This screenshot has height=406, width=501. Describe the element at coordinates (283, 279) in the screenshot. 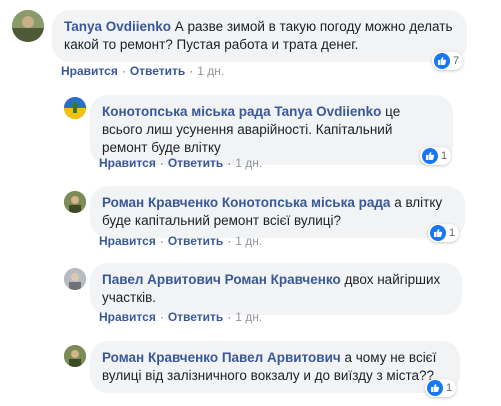

I see `mention-link: Роман Кравченко` at that location.